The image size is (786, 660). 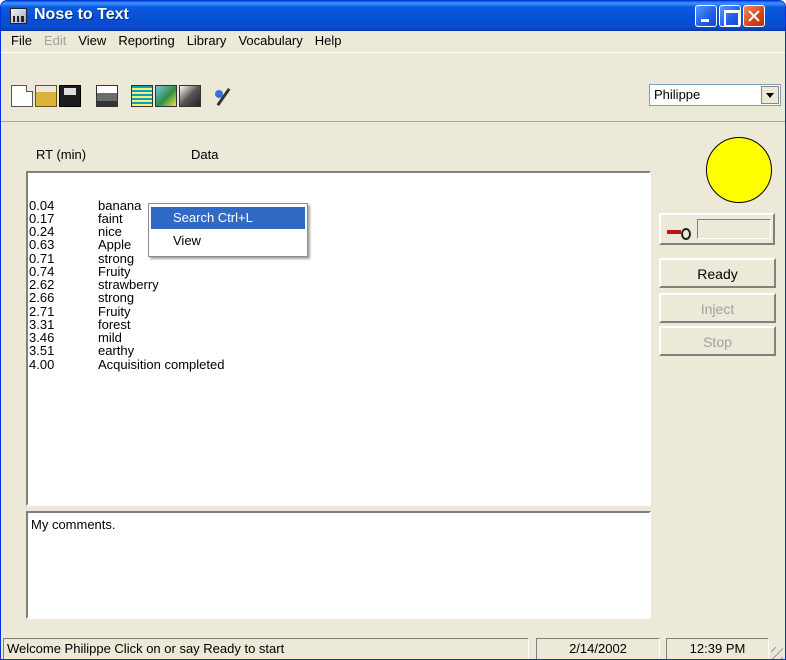 I want to click on menu-library: Library, so click(x=207, y=41).